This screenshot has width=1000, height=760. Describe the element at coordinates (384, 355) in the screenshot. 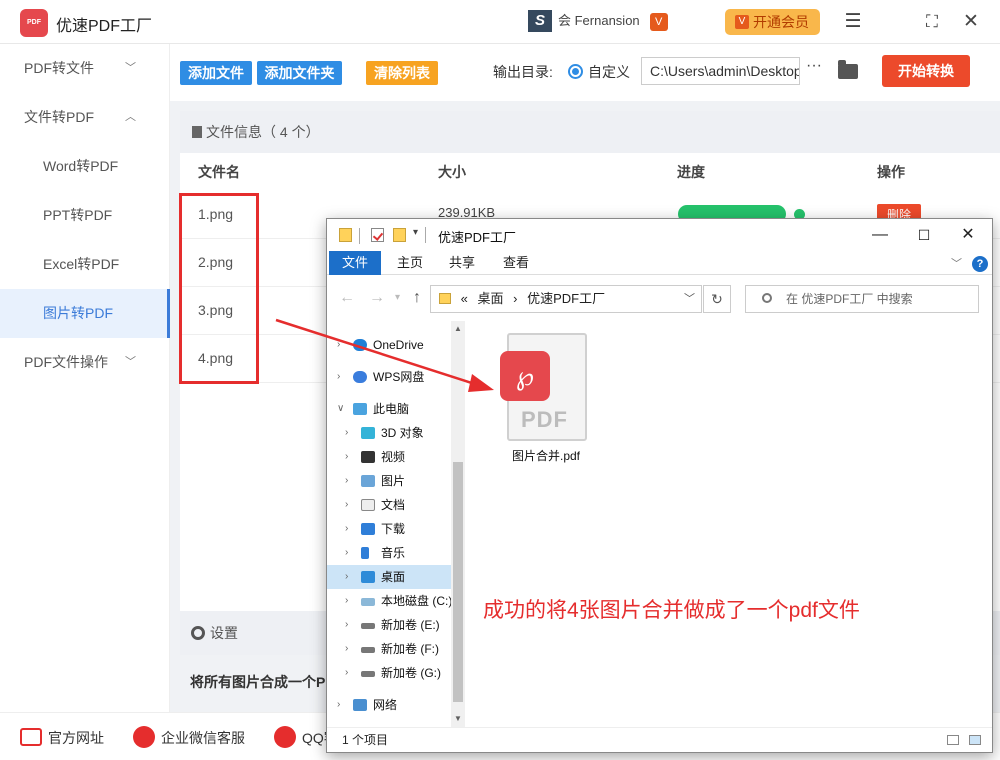

I see `annotation-arrow` at that location.